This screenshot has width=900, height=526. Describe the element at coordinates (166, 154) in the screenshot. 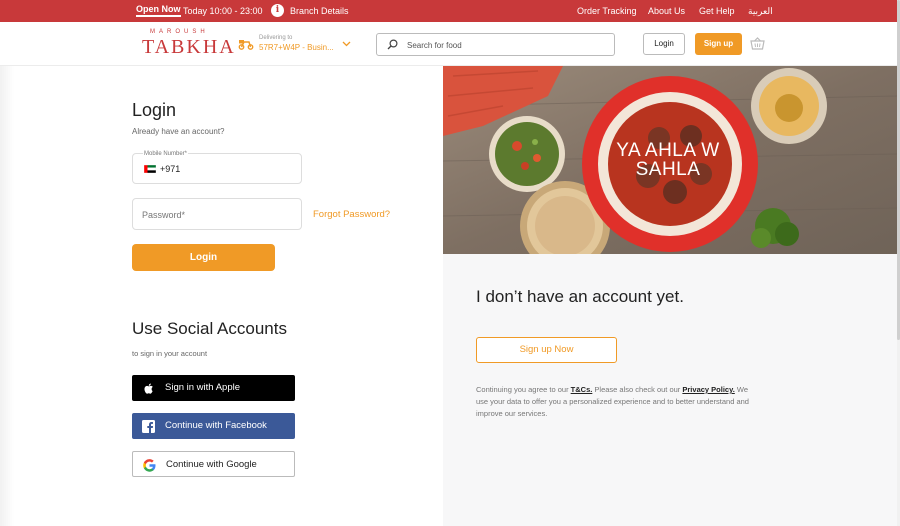

I see `mobile-number-label: Mobile Number*` at that location.